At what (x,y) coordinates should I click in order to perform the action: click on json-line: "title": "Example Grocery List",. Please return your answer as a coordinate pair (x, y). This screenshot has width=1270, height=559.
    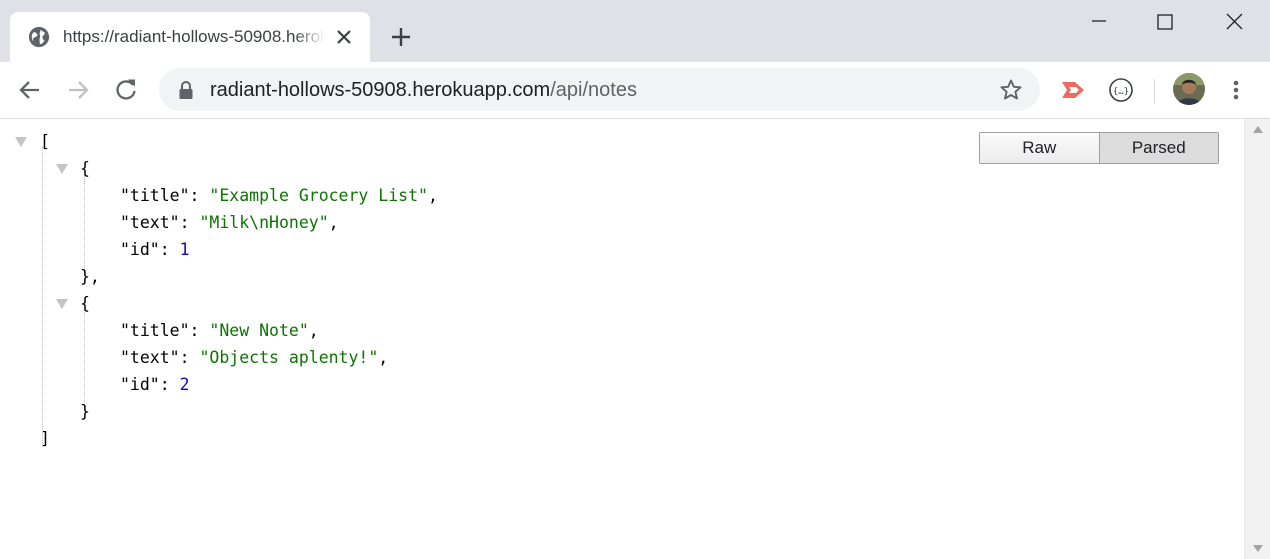
    Looking at the image, I should click on (279, 195).